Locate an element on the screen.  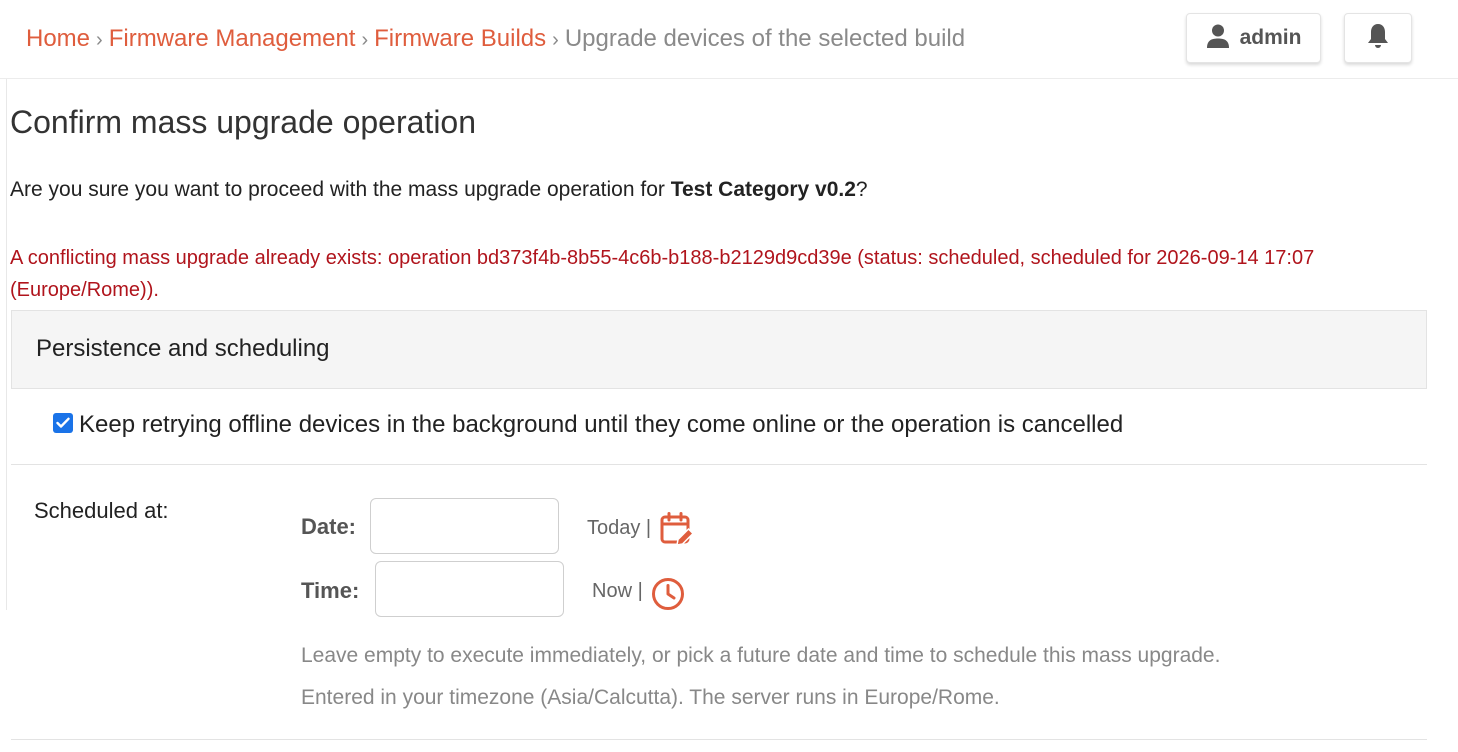
person-icon is located at coordinates (1218, 38).